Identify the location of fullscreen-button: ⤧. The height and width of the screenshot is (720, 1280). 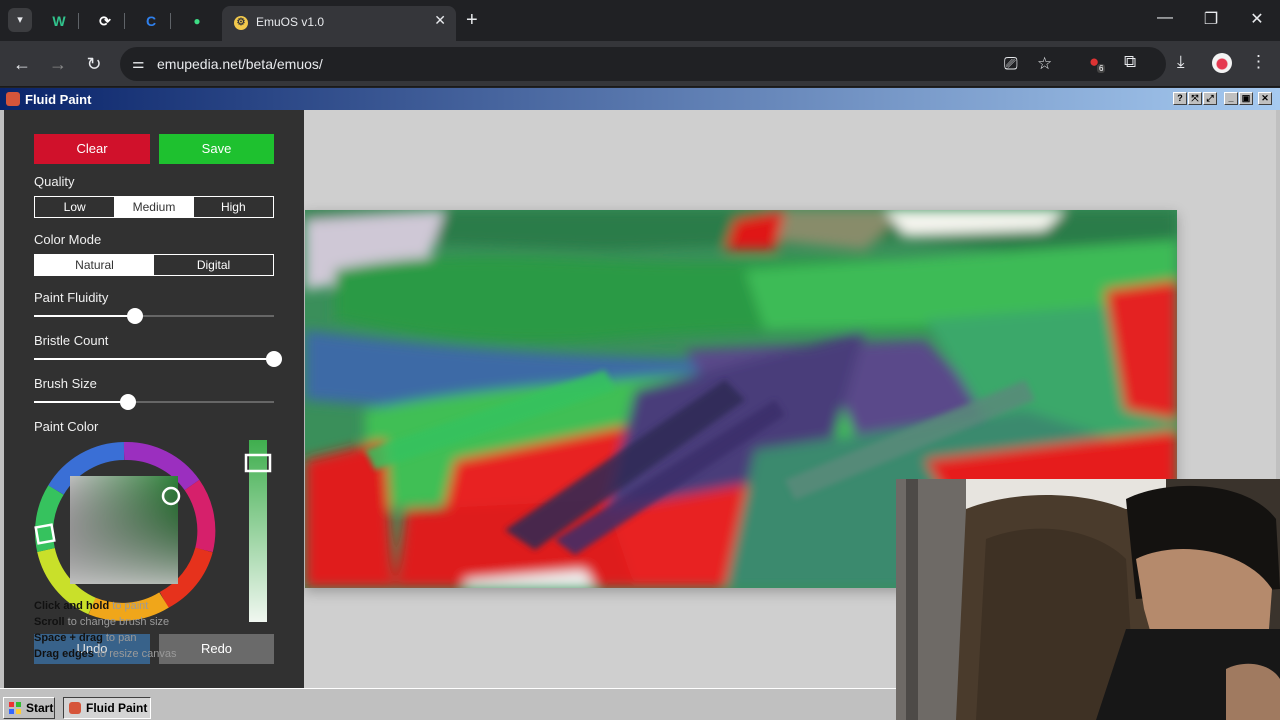
(1195, 98).